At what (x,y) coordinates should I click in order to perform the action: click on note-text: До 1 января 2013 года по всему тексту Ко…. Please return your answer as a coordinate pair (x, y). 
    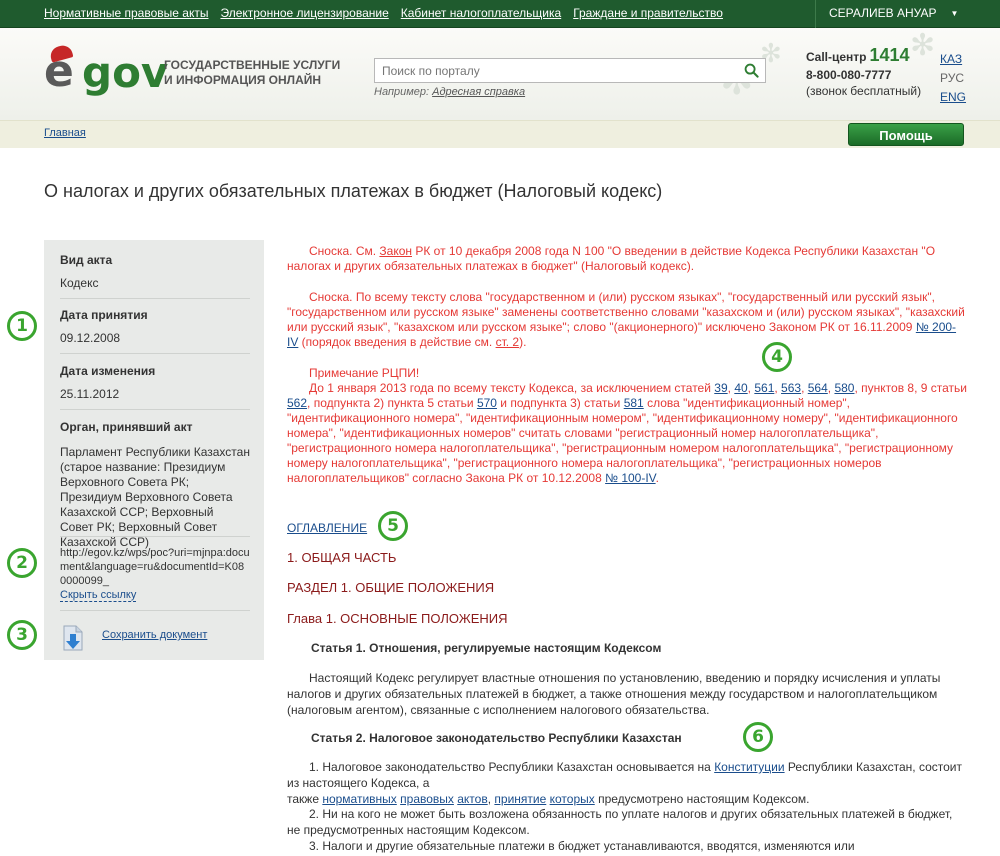
    Looking at the image, I should click on (512, 388).